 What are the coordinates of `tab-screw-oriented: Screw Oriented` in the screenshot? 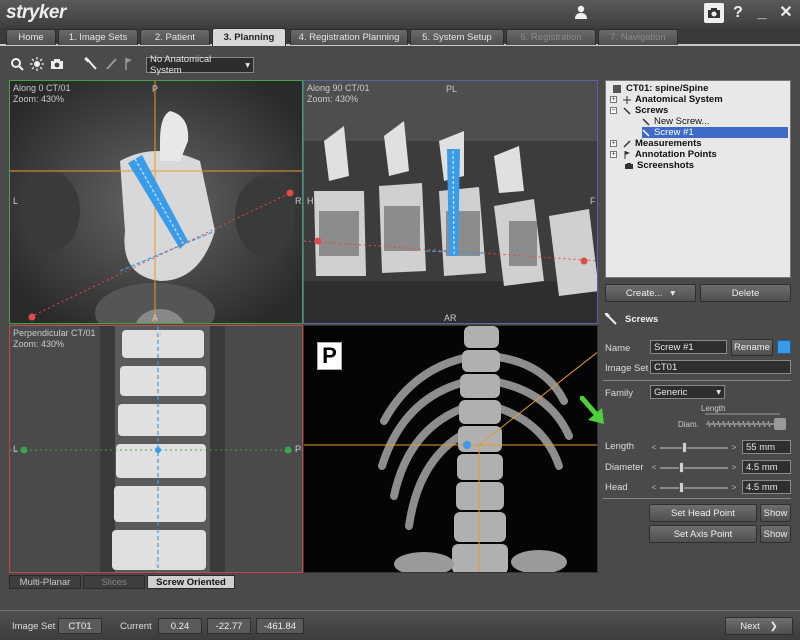 It's located at (191, 582).